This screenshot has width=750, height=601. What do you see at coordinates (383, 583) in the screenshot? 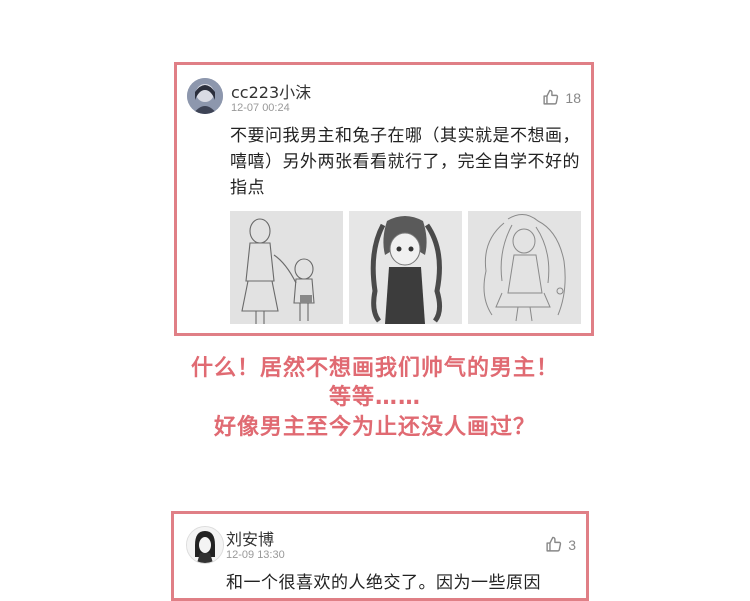
I see `comment-text: 和一个很喜欢的人绝交了。因为一些原因` at bounding box center [383, 583].